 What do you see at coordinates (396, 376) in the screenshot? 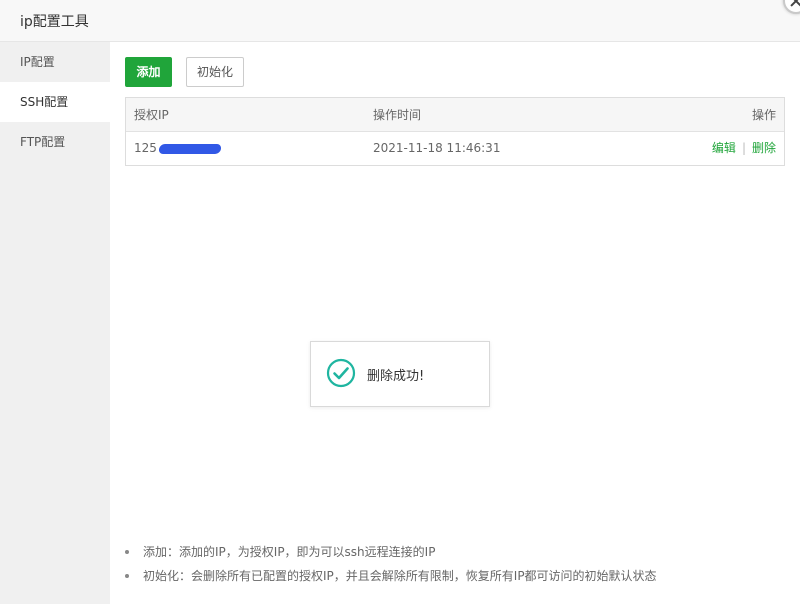
I see `toast-message: 删除成功!` at bounding box center [396, 376].